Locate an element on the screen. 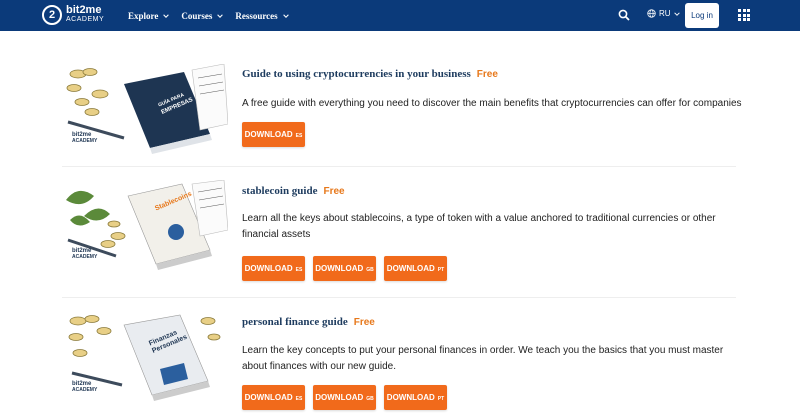  logo-badge: 2 is located at coordinates (52, 15).